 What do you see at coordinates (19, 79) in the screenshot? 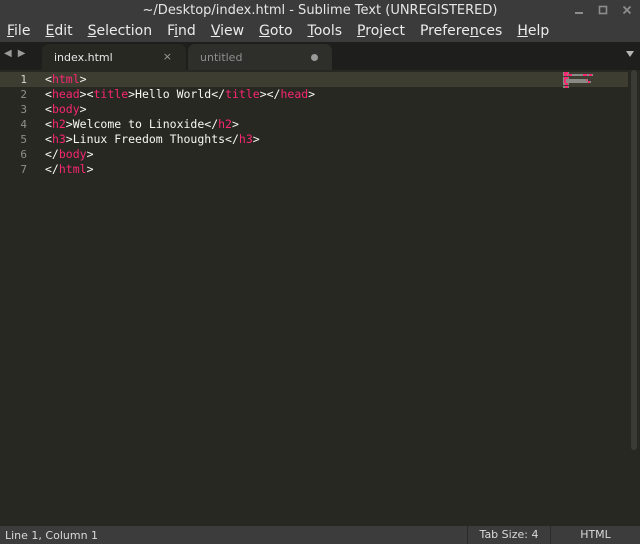
I see `line-number: 1` at bounding box center [19, 79].